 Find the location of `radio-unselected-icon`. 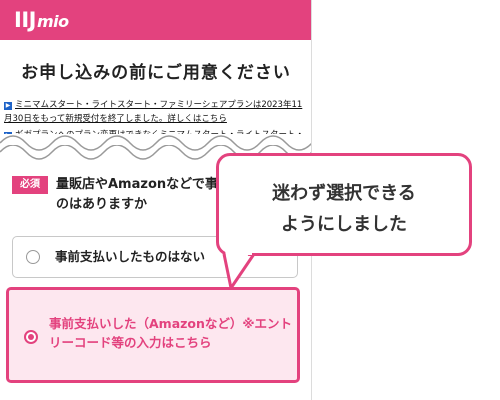

radio-unselected-icon is located at coordinates (33, 257).